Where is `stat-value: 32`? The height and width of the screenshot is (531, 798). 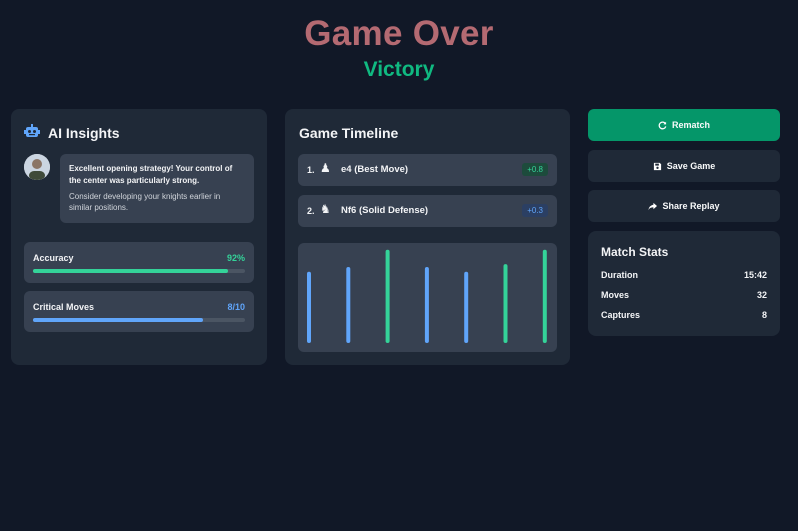
stat-value: 32 is located at coordinates (761, 295).